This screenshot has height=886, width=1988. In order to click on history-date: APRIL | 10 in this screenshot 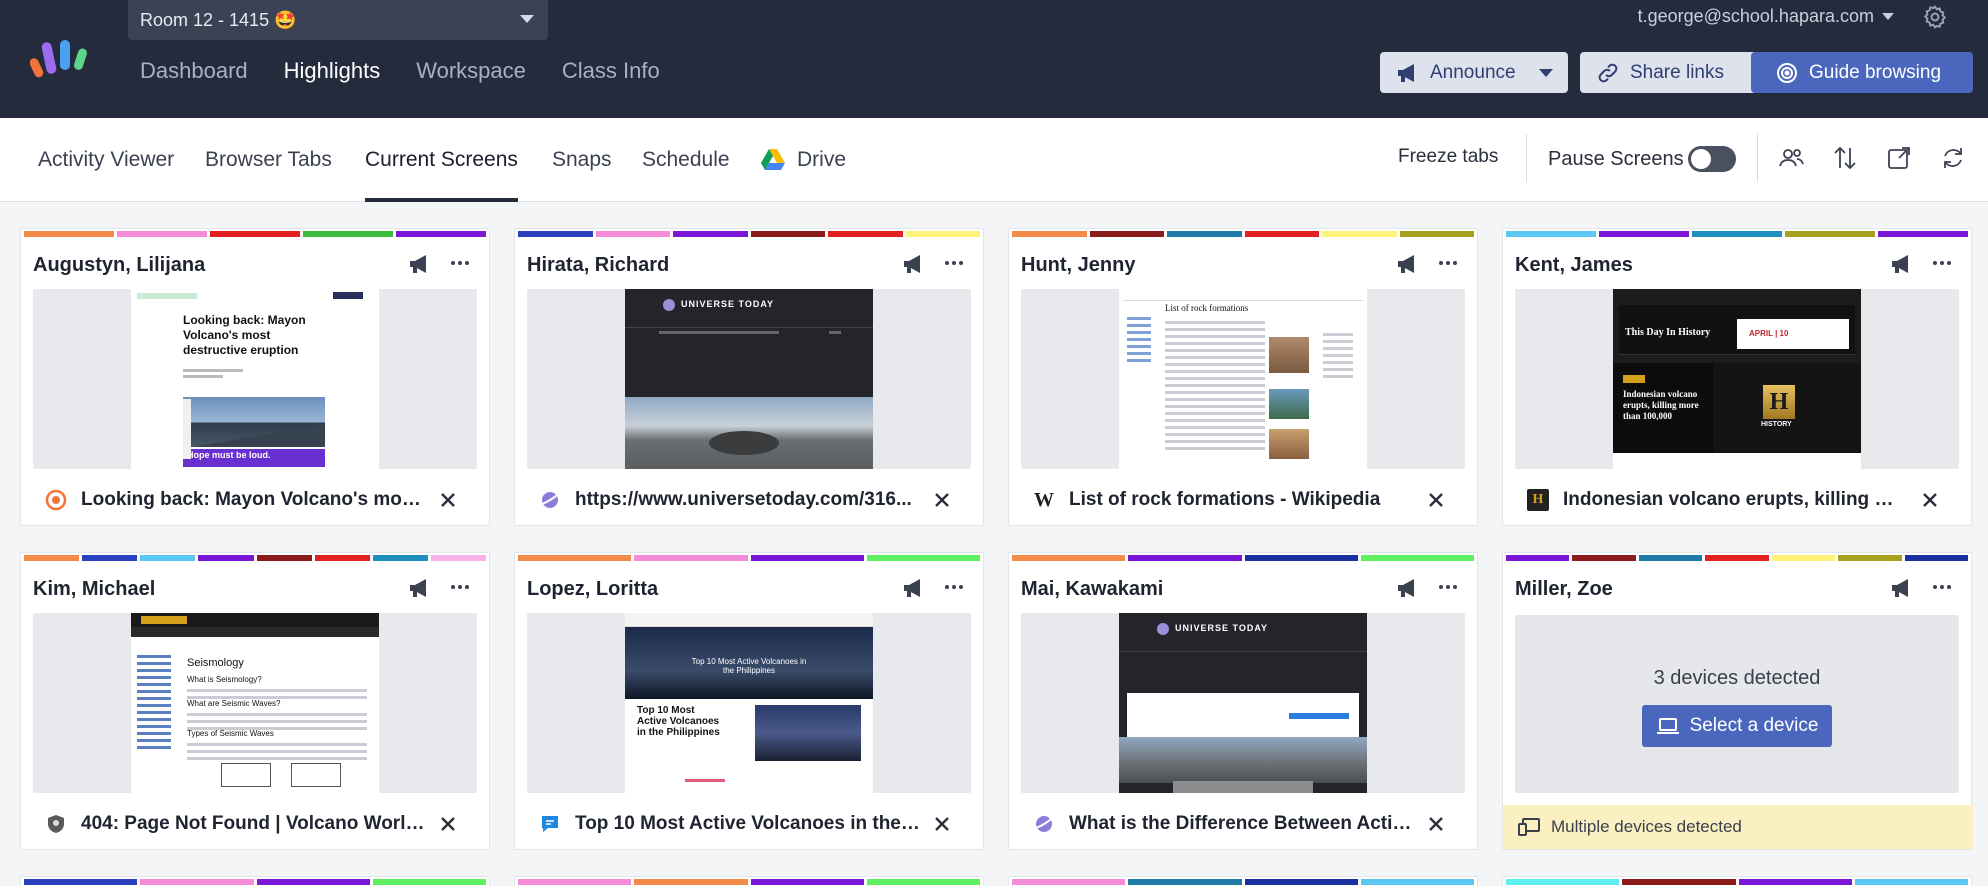, I will do `click(1769, 333)`.